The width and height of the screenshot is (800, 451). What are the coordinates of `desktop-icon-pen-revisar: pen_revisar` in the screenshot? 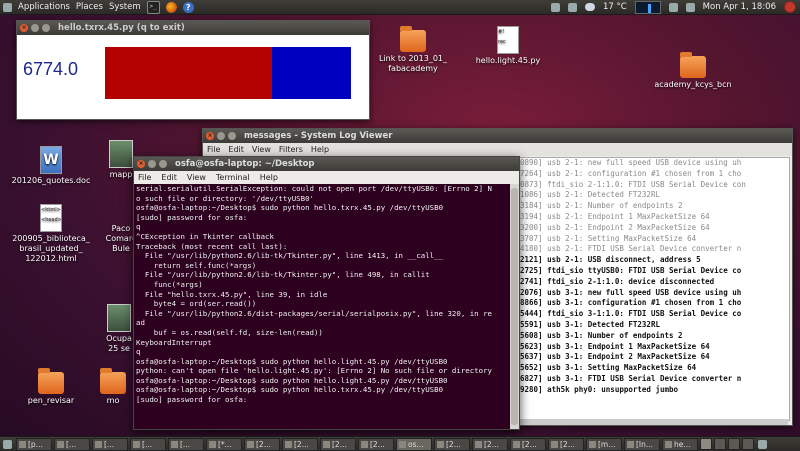 It's located at (51, 387).